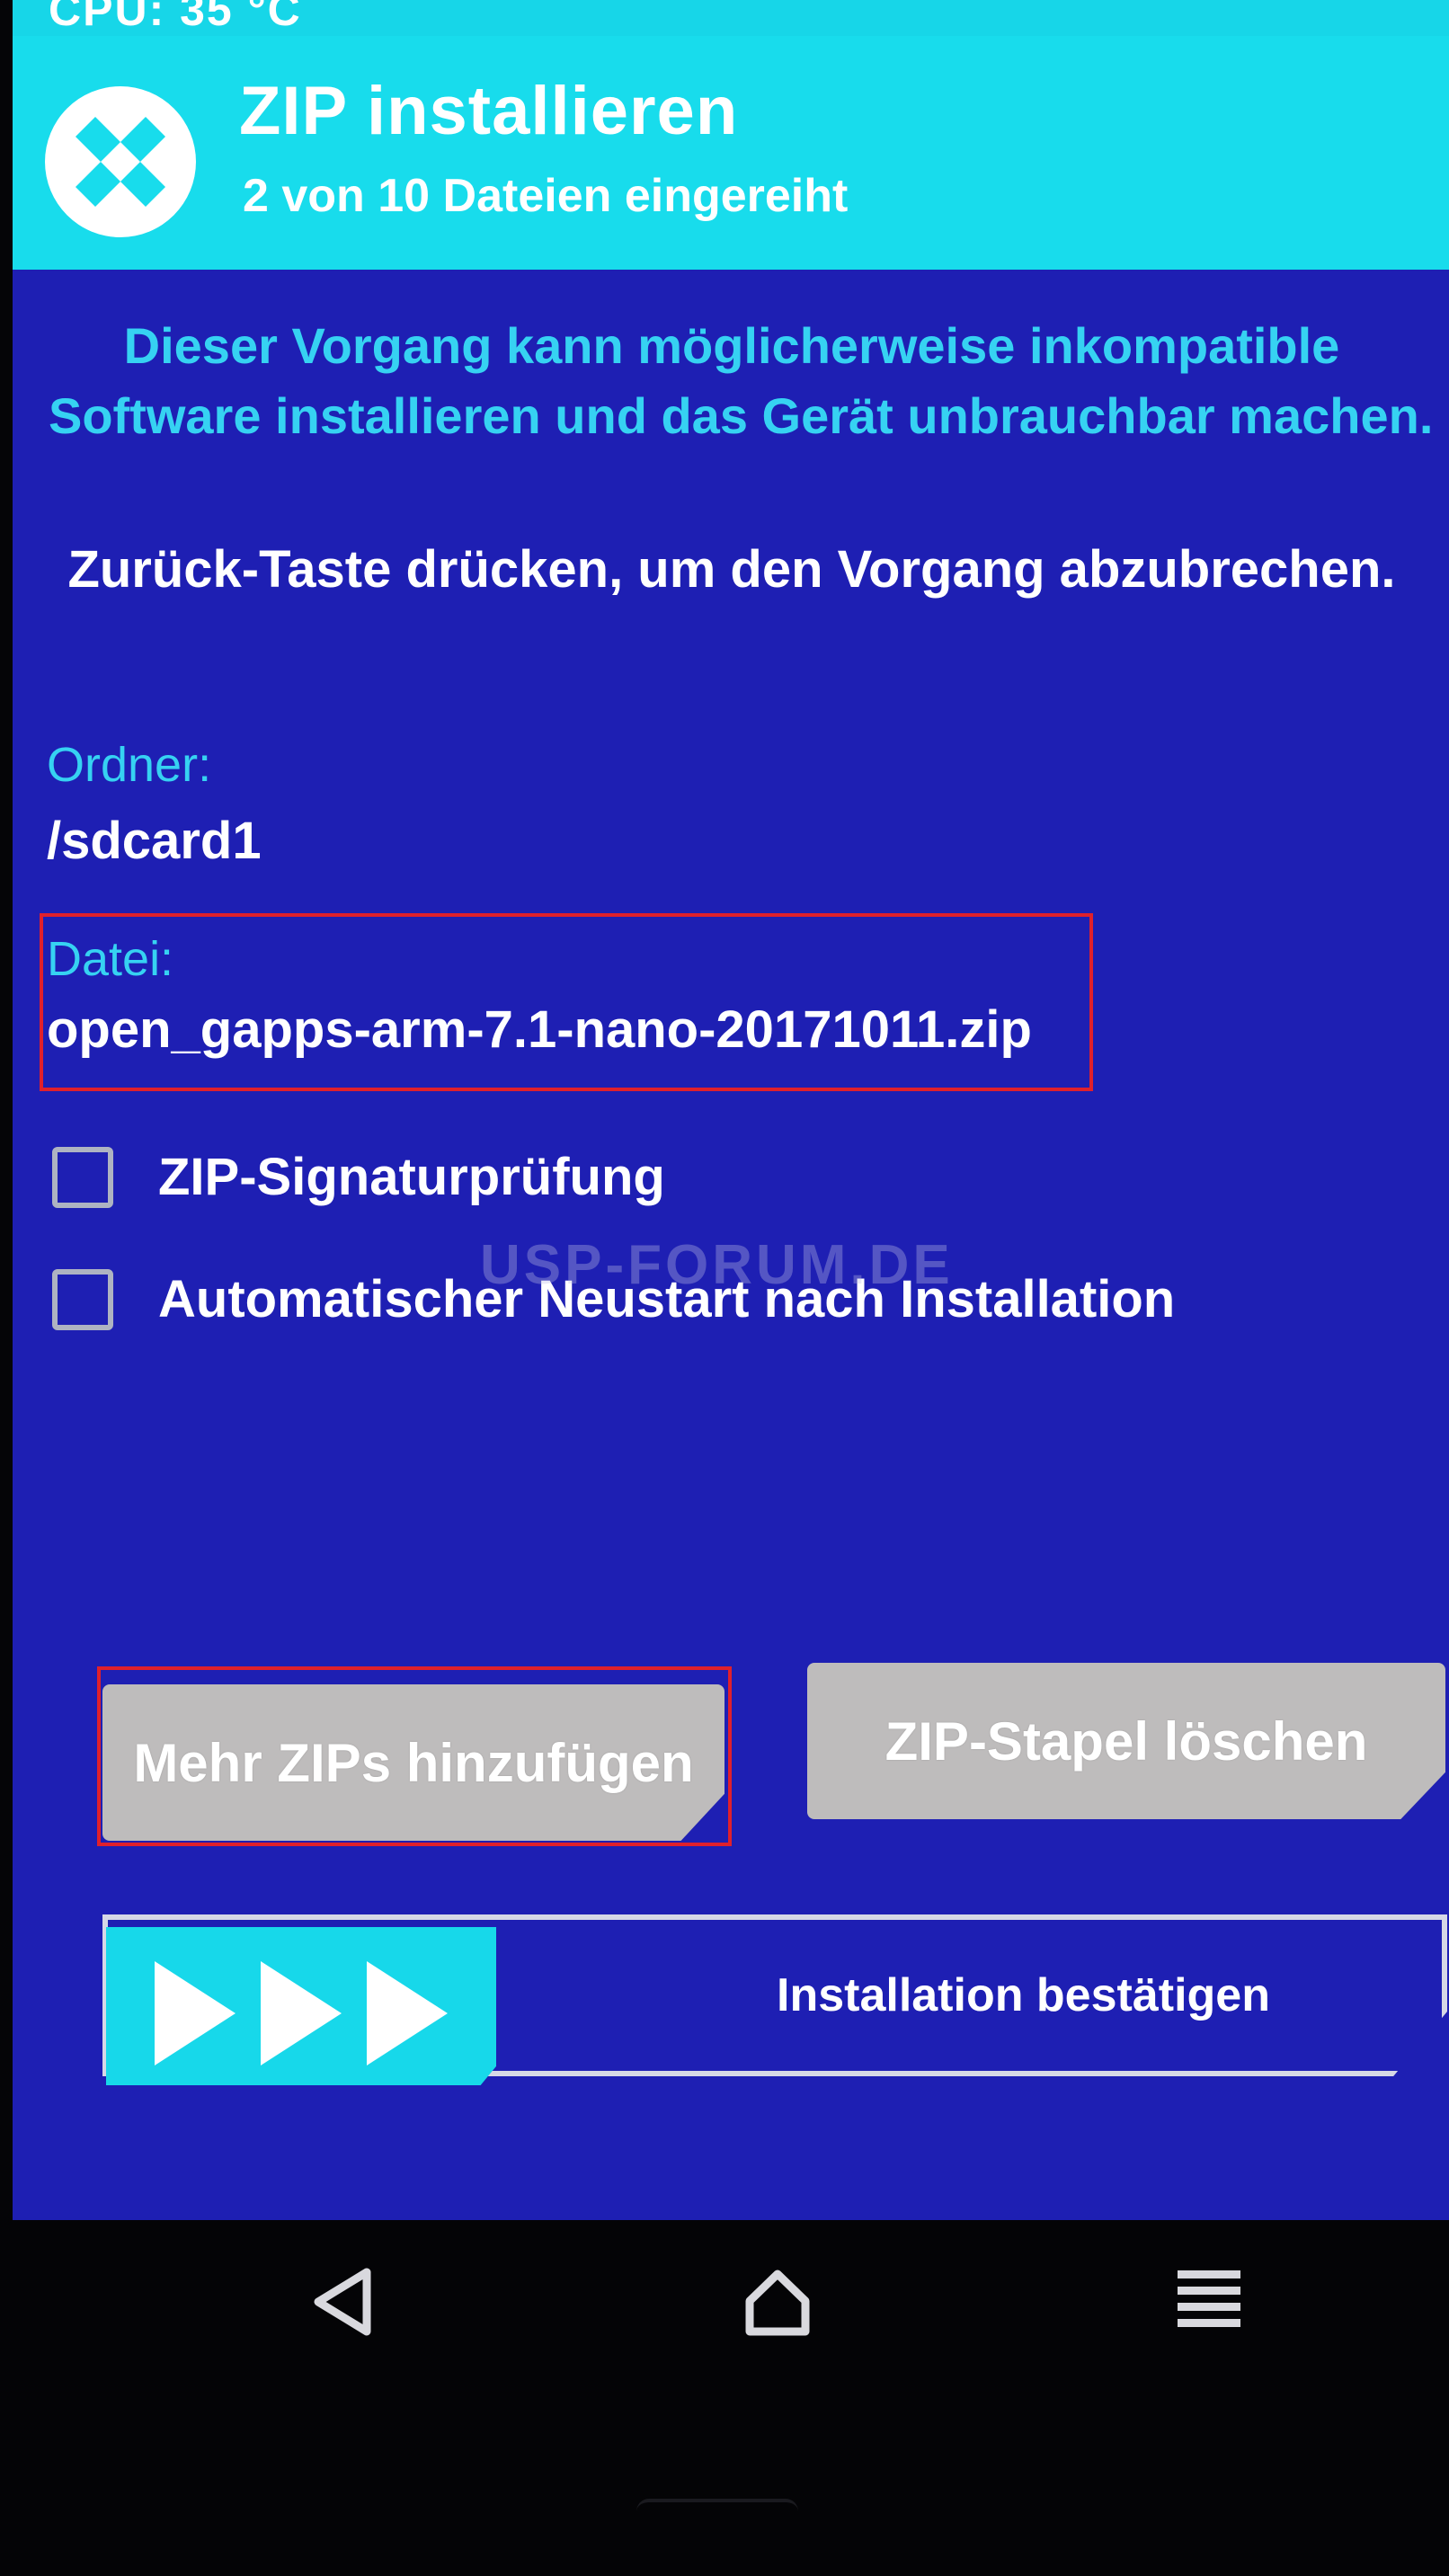 This screenshot has height=2576, width=1449. I want to click on back-triangle-icon, so click(344, 2301).